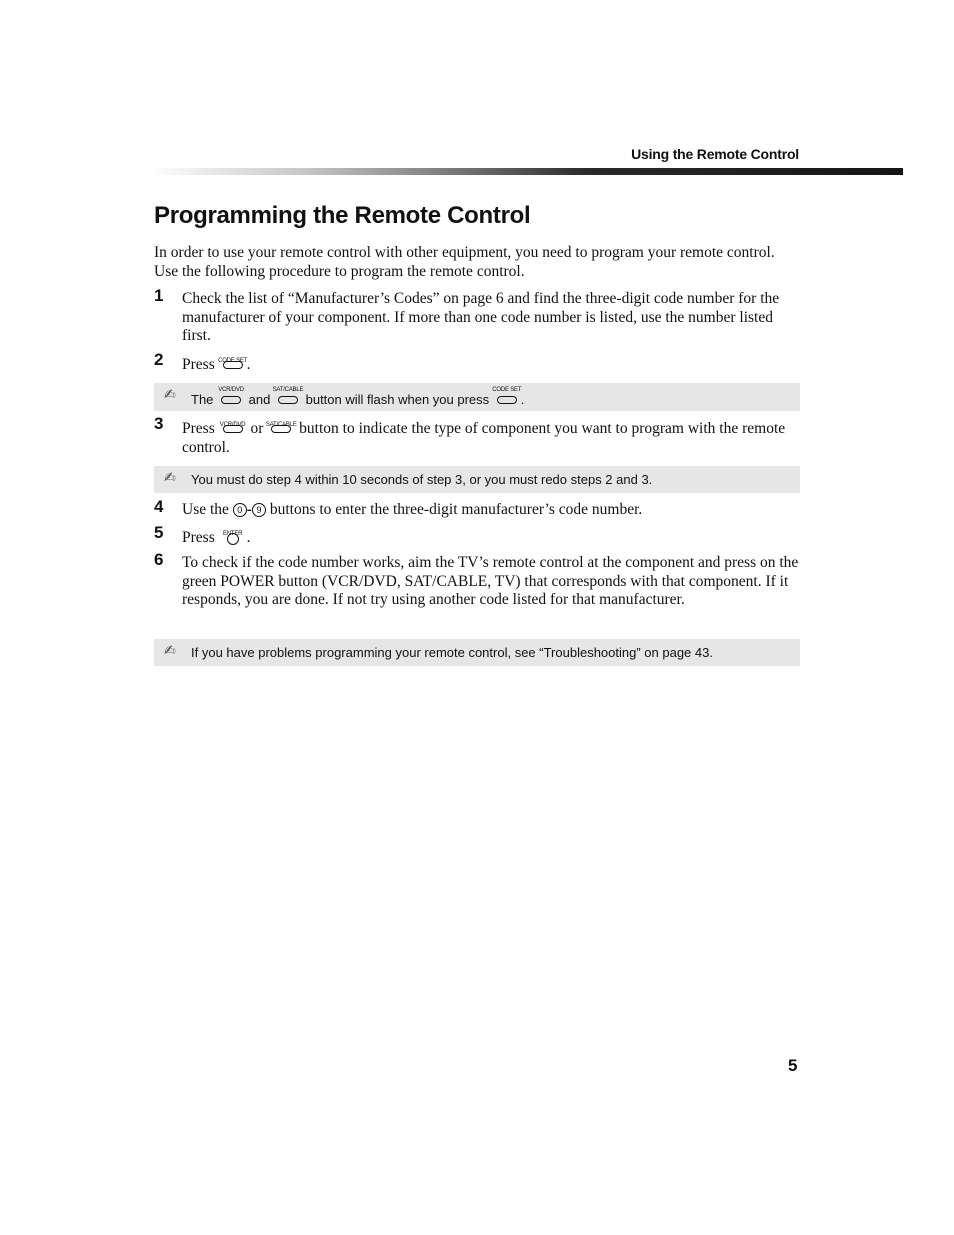 The image size is (954, 1235). Describe the element at coordinates (342, 215) in the screenshot. I see `page-title: Programming the Remote Control` at that location.